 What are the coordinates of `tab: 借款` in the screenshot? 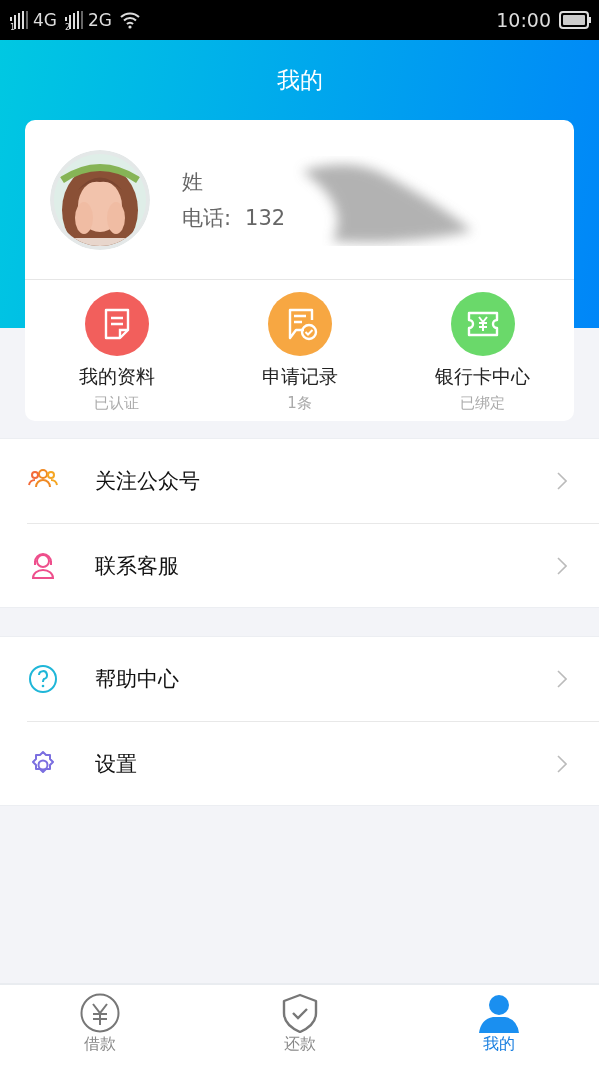 It's located at (100, 1025).